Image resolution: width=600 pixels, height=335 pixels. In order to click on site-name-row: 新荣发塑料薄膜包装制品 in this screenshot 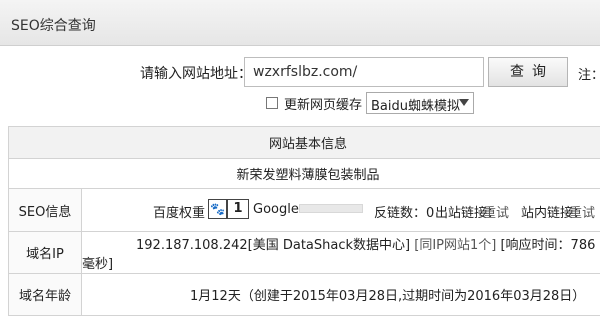, I will do `click(304, 173)`.